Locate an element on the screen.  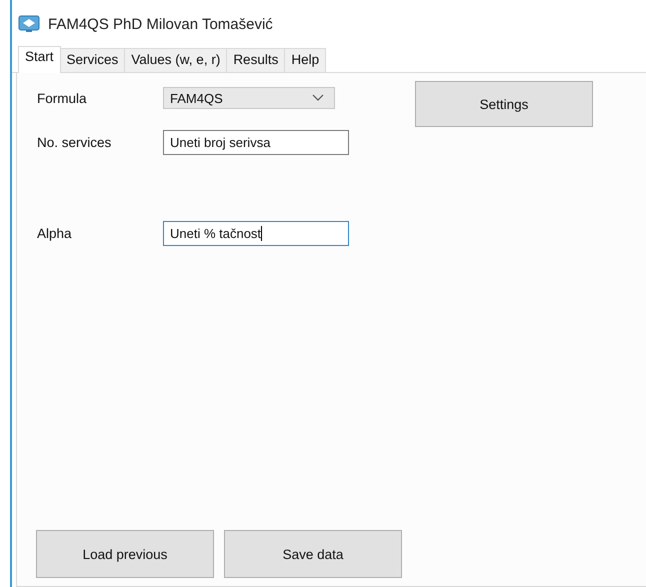
tab: Help is located at coordinates (305, 60).